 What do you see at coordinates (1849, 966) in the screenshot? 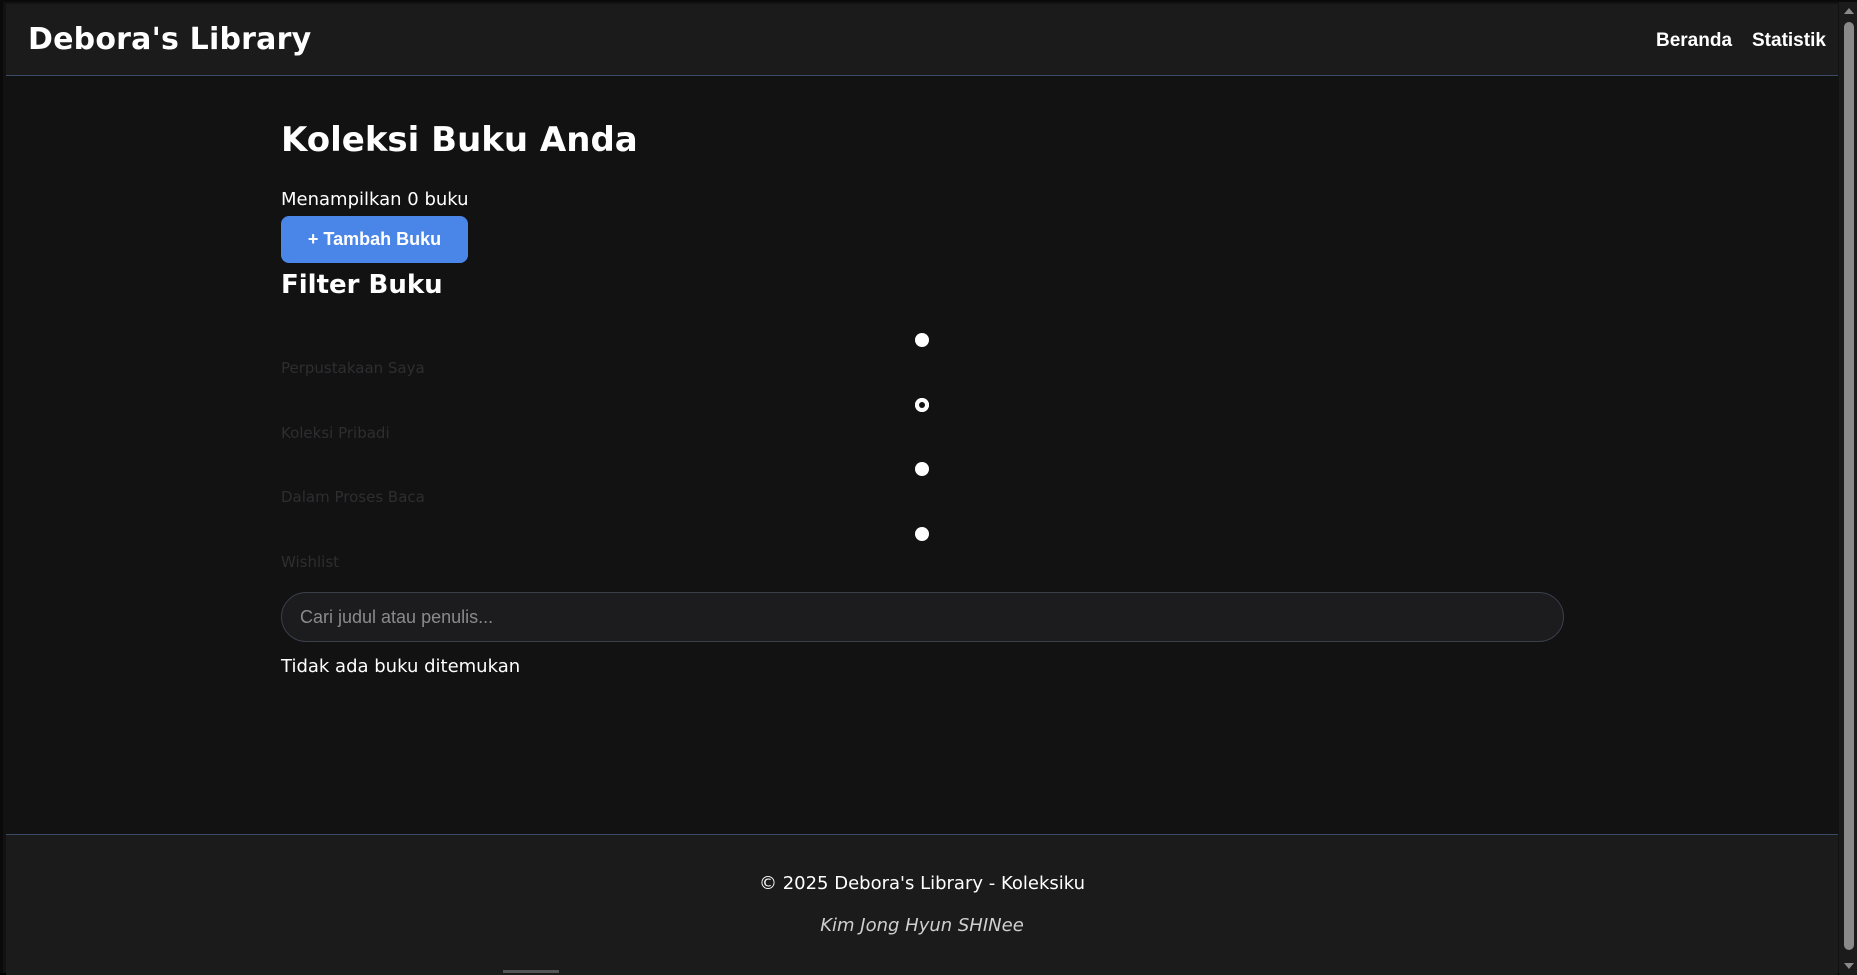
I see `scroll-down-arrow-icon` at bounding box center [1849, 966].